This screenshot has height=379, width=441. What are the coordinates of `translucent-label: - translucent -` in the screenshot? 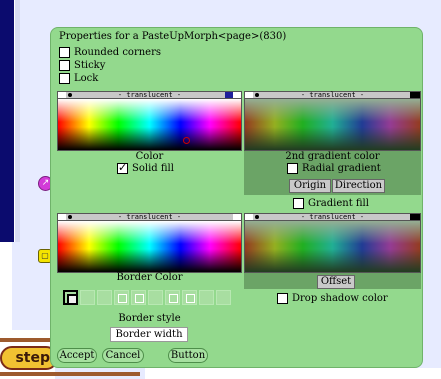 It's located at (149, 95).